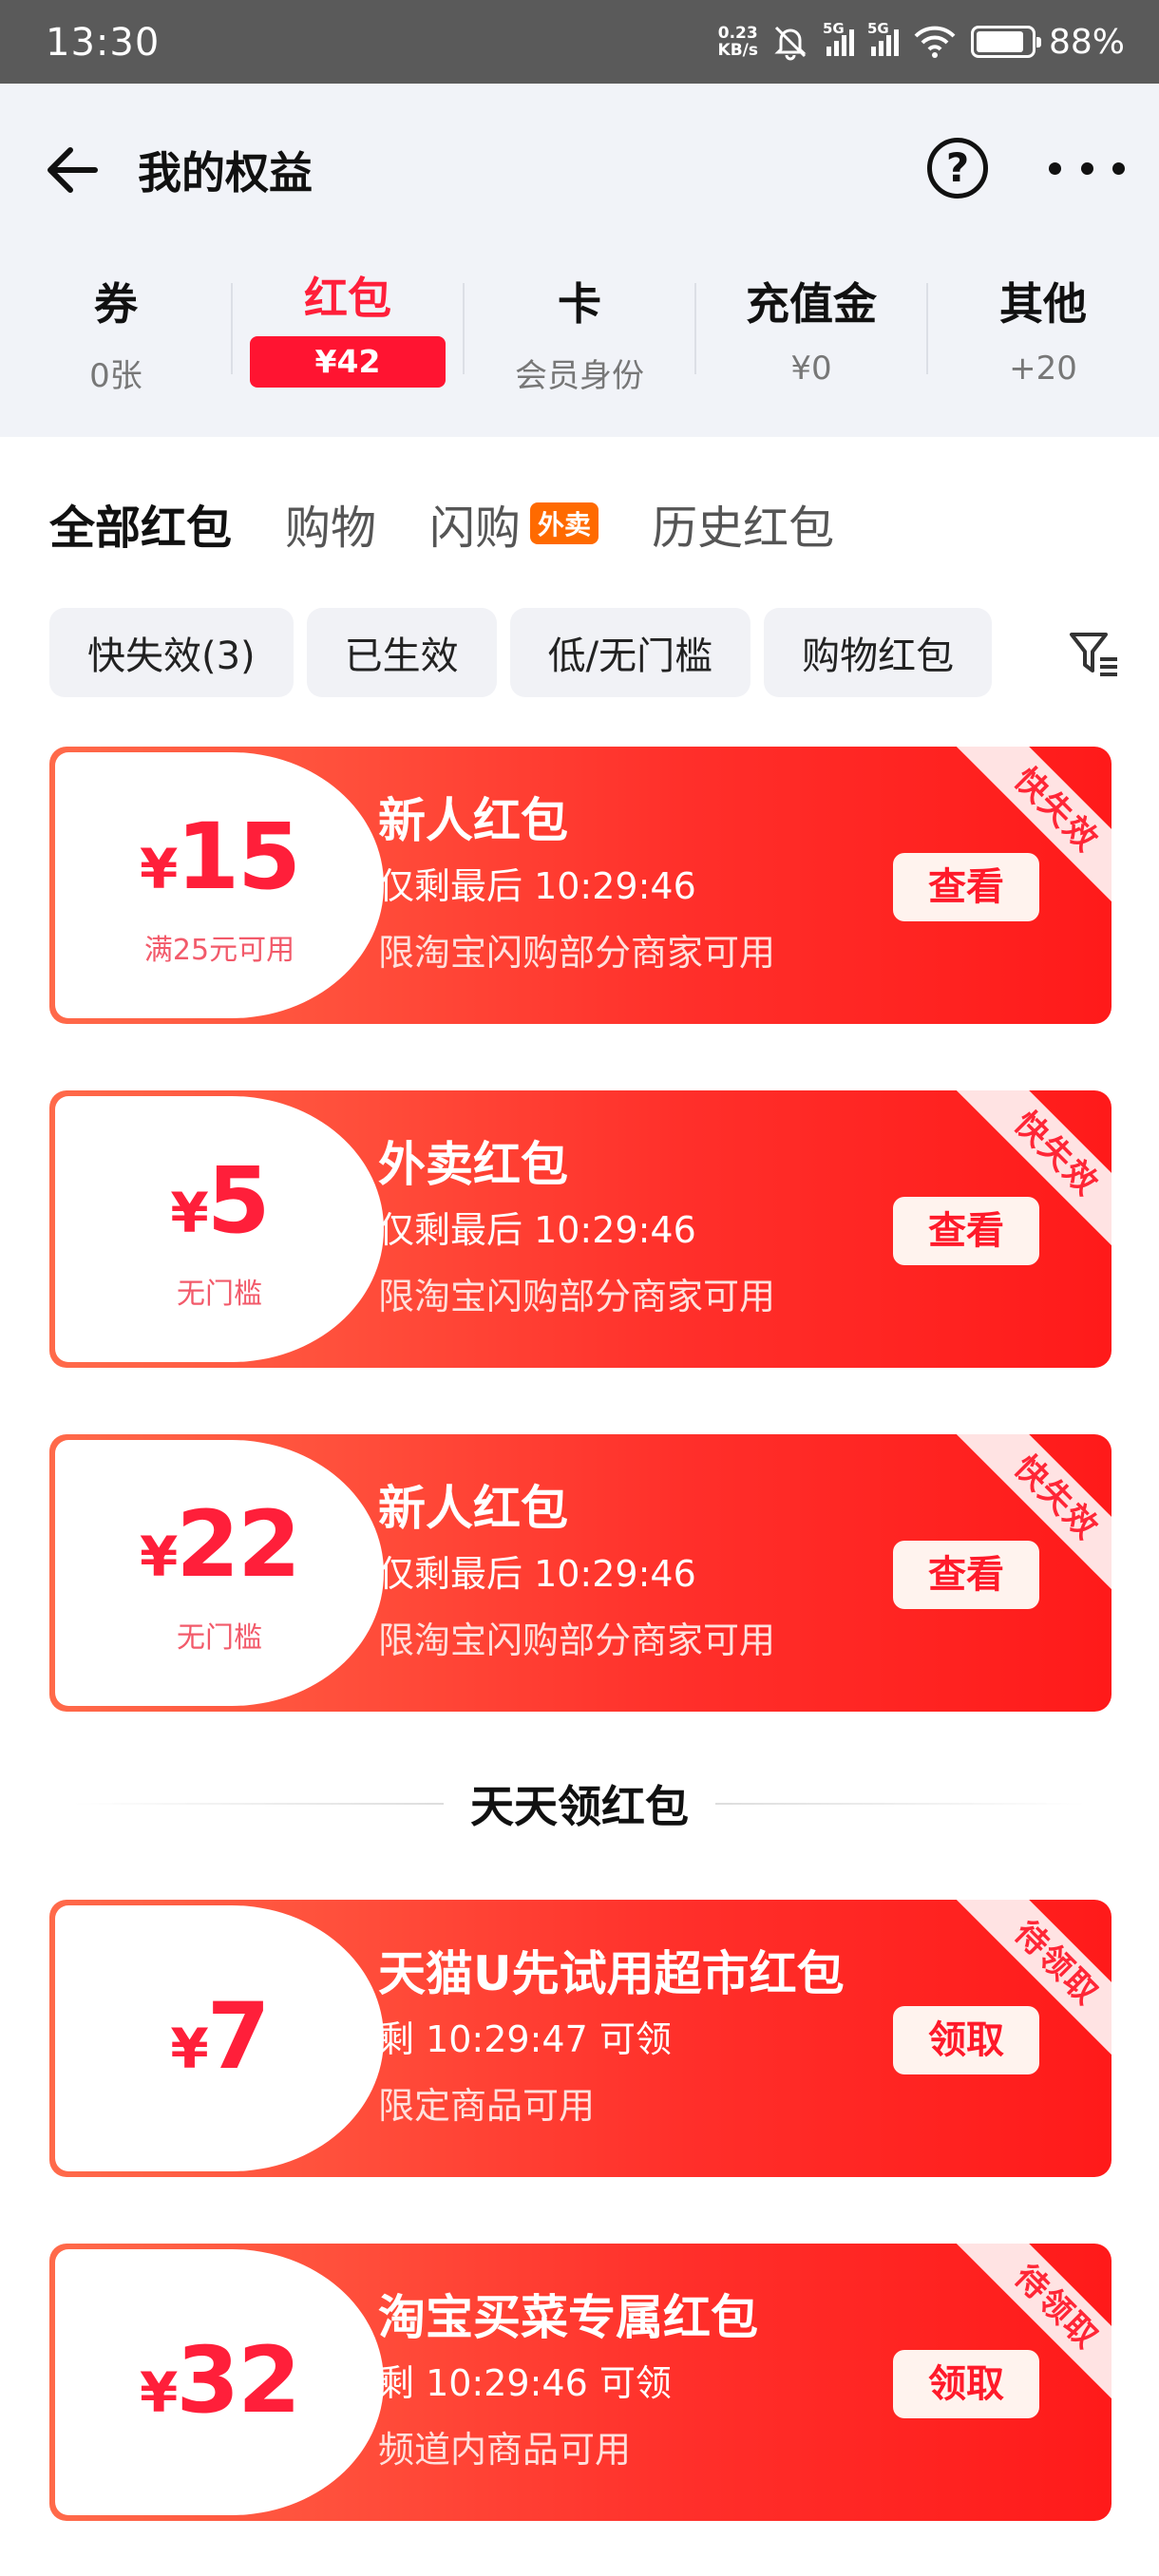  What do you see at coordinates (743, 523) in the screenshot?
I see `tab-history: 历史红包` at bounding box center [743, 523].